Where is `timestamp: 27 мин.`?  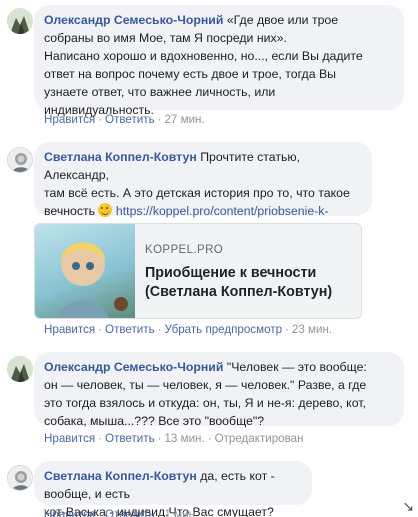 timestamp: 27 мин. is located at coordinates (184, 119).